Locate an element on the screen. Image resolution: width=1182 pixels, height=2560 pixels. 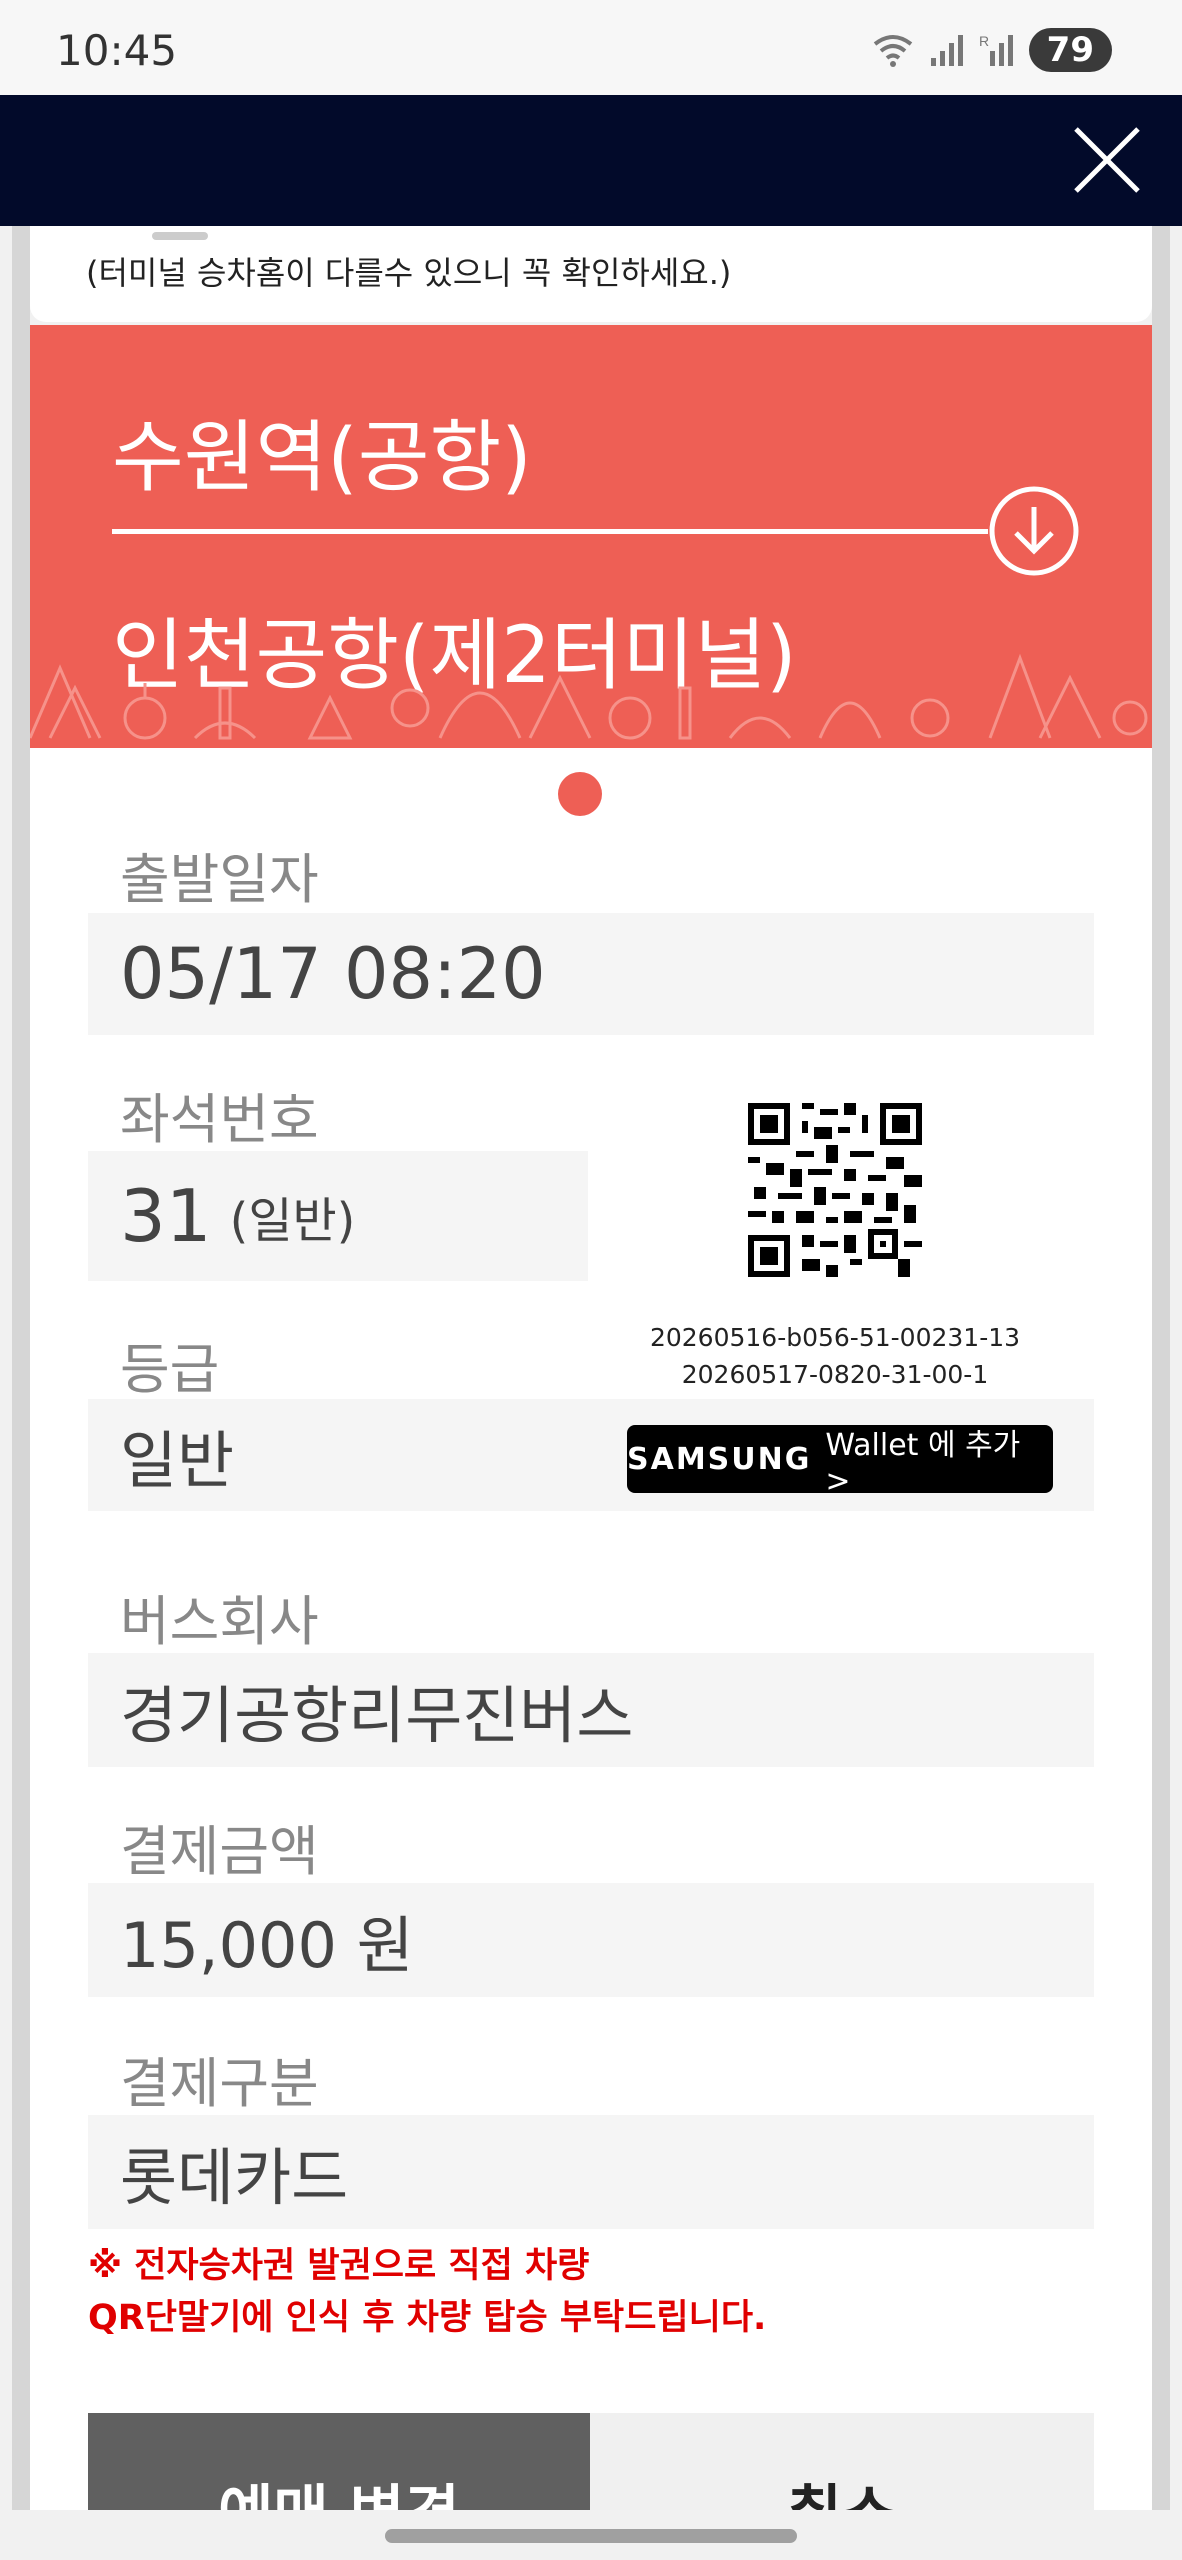
departure-date-label: 출발일자 is located at coordinates (219, 879).